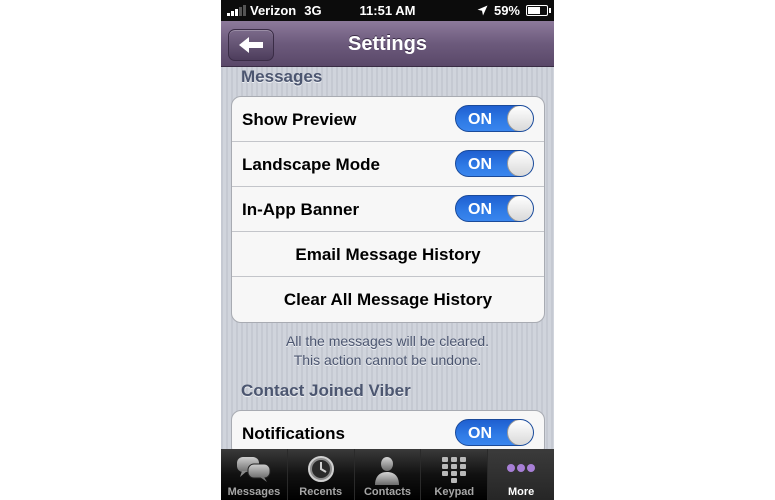 The image size is (775, 500). I want to click on tab-more: More, so click(520, 474).